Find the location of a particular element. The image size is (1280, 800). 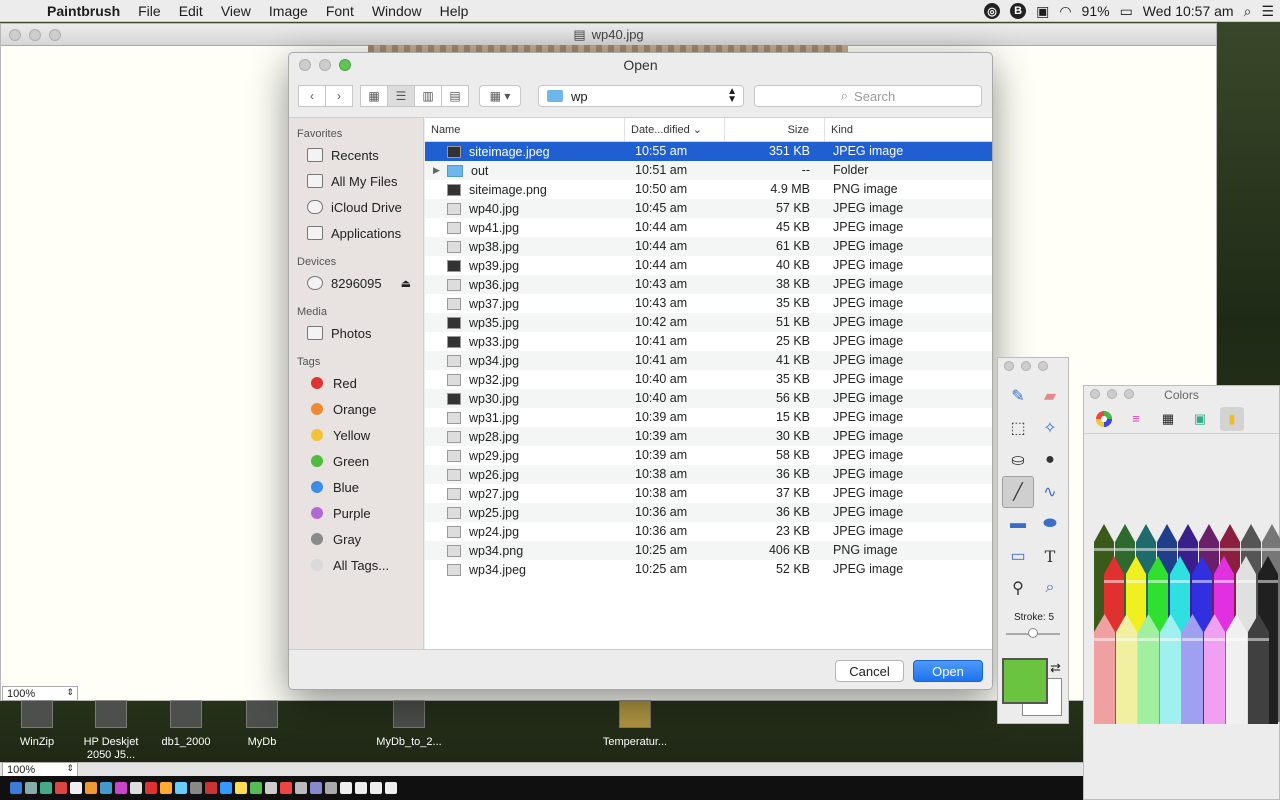

tab-color-wheel is located at coordinates (1104, 419).